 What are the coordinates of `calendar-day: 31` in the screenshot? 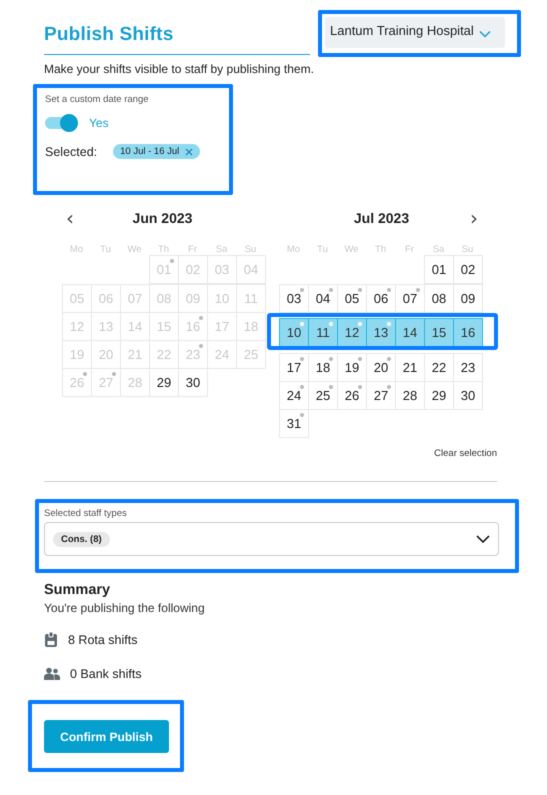 It's located at (294, 423).